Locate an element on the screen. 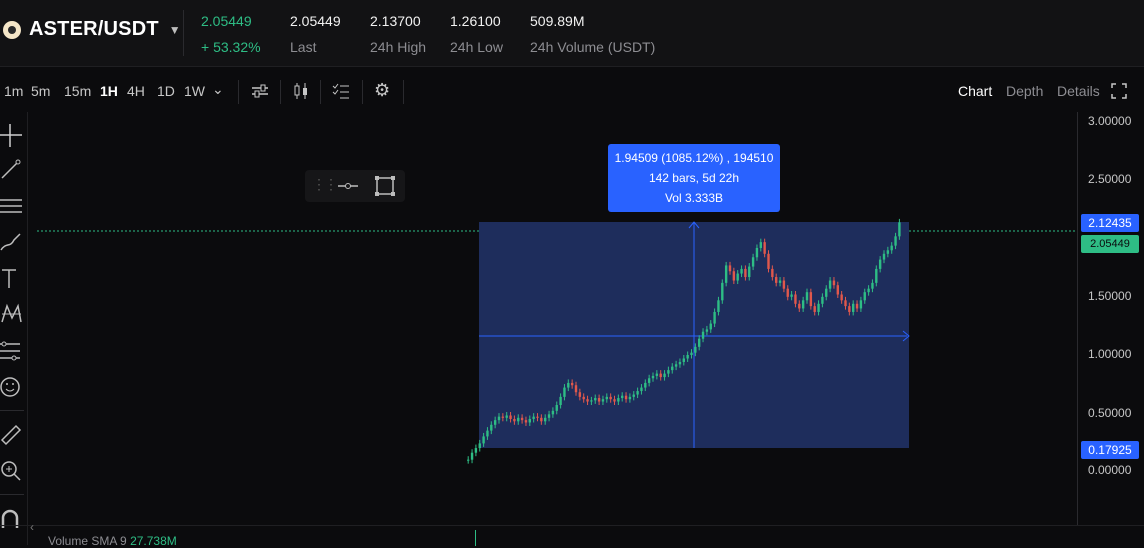  gear-icon: ⚙ is located at coordinates (382, 90).